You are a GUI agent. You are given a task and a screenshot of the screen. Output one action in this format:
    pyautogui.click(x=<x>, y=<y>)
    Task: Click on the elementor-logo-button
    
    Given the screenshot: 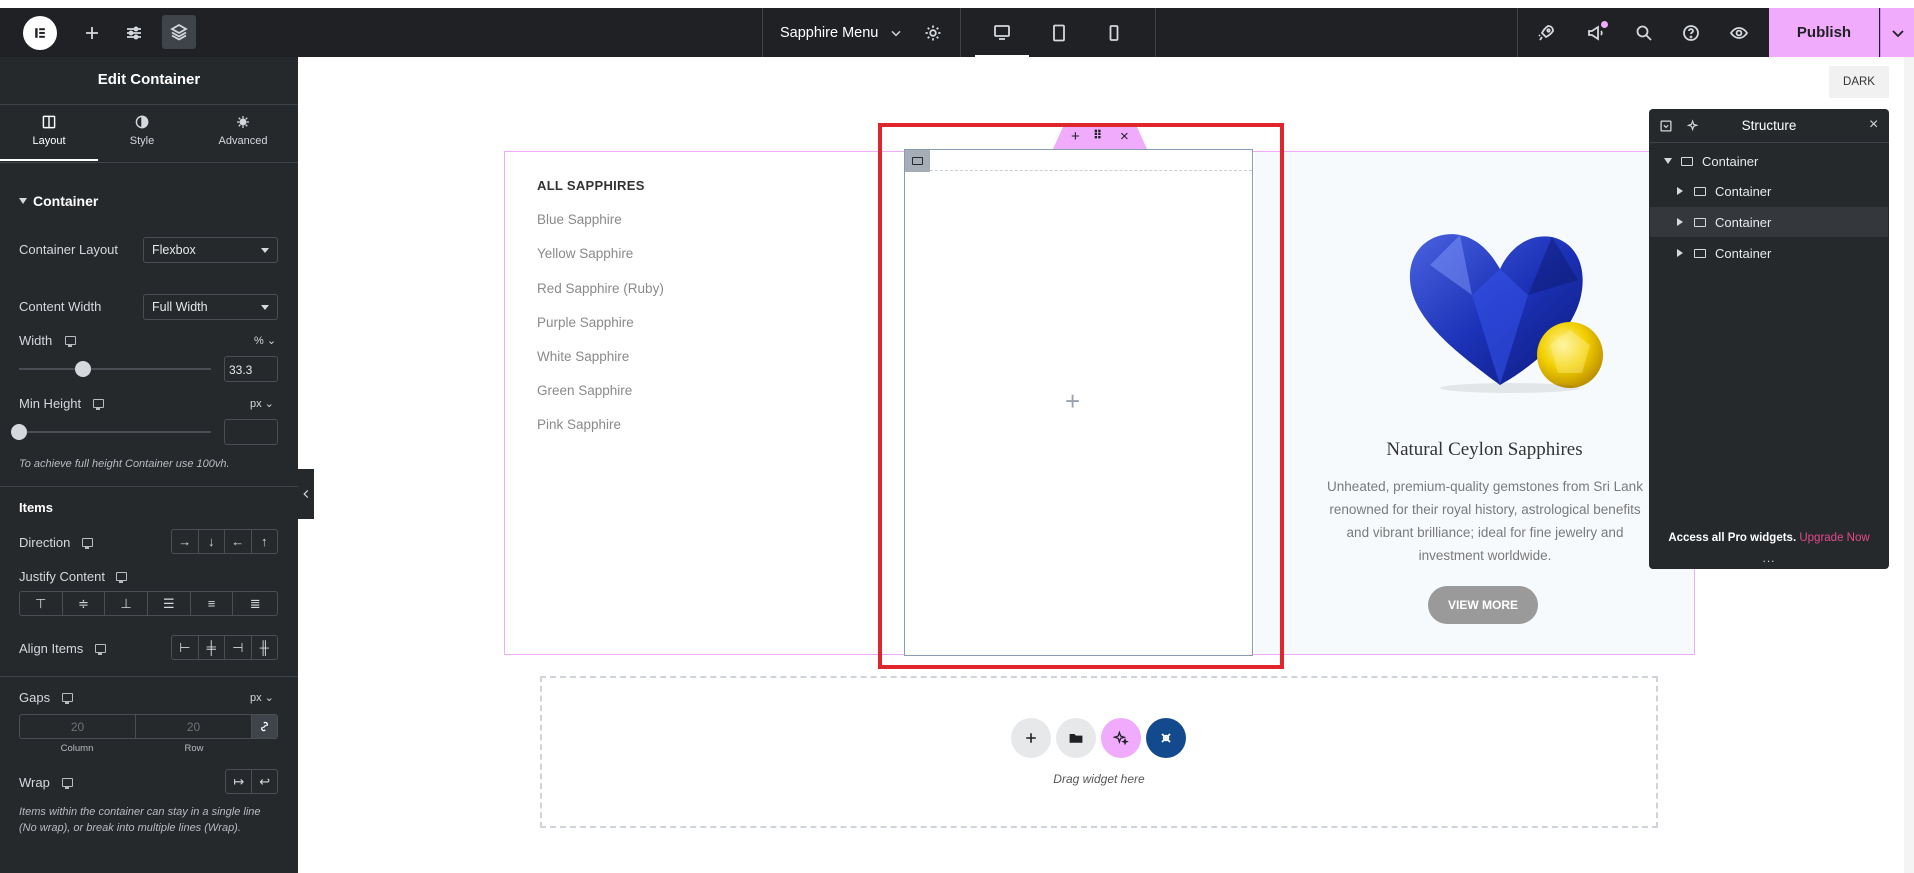 What is the action you would take?
    pyautogui.click(x=40, y=32)
    